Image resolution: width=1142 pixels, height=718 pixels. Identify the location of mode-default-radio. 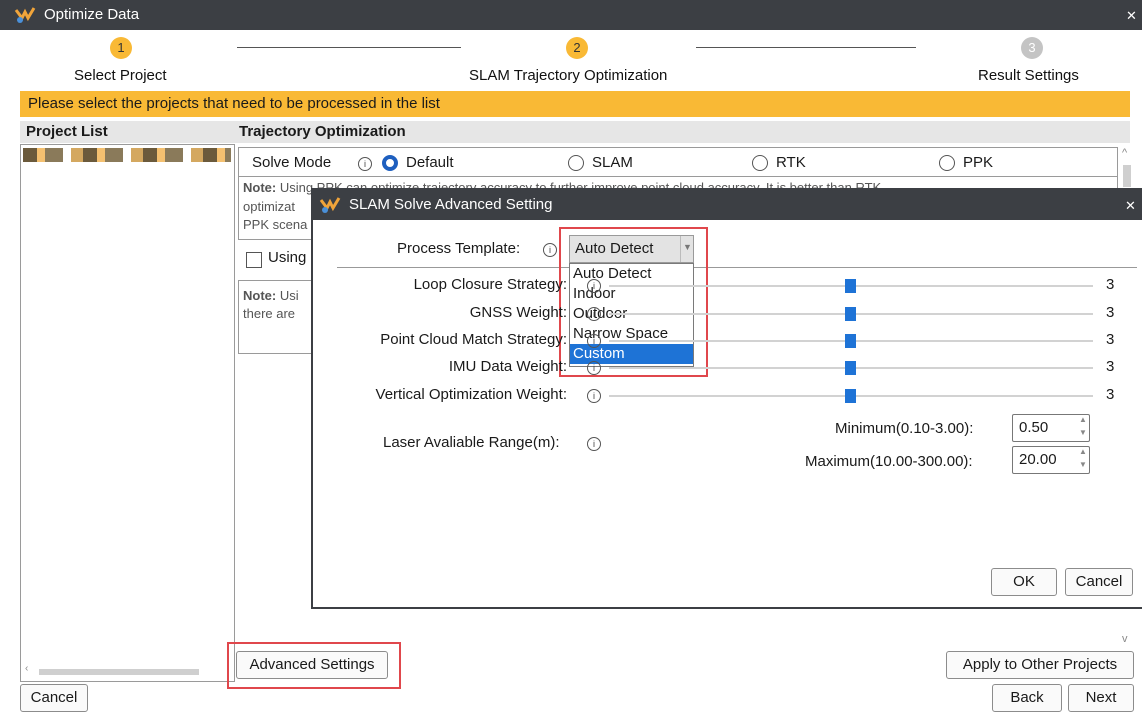
(390, 163).